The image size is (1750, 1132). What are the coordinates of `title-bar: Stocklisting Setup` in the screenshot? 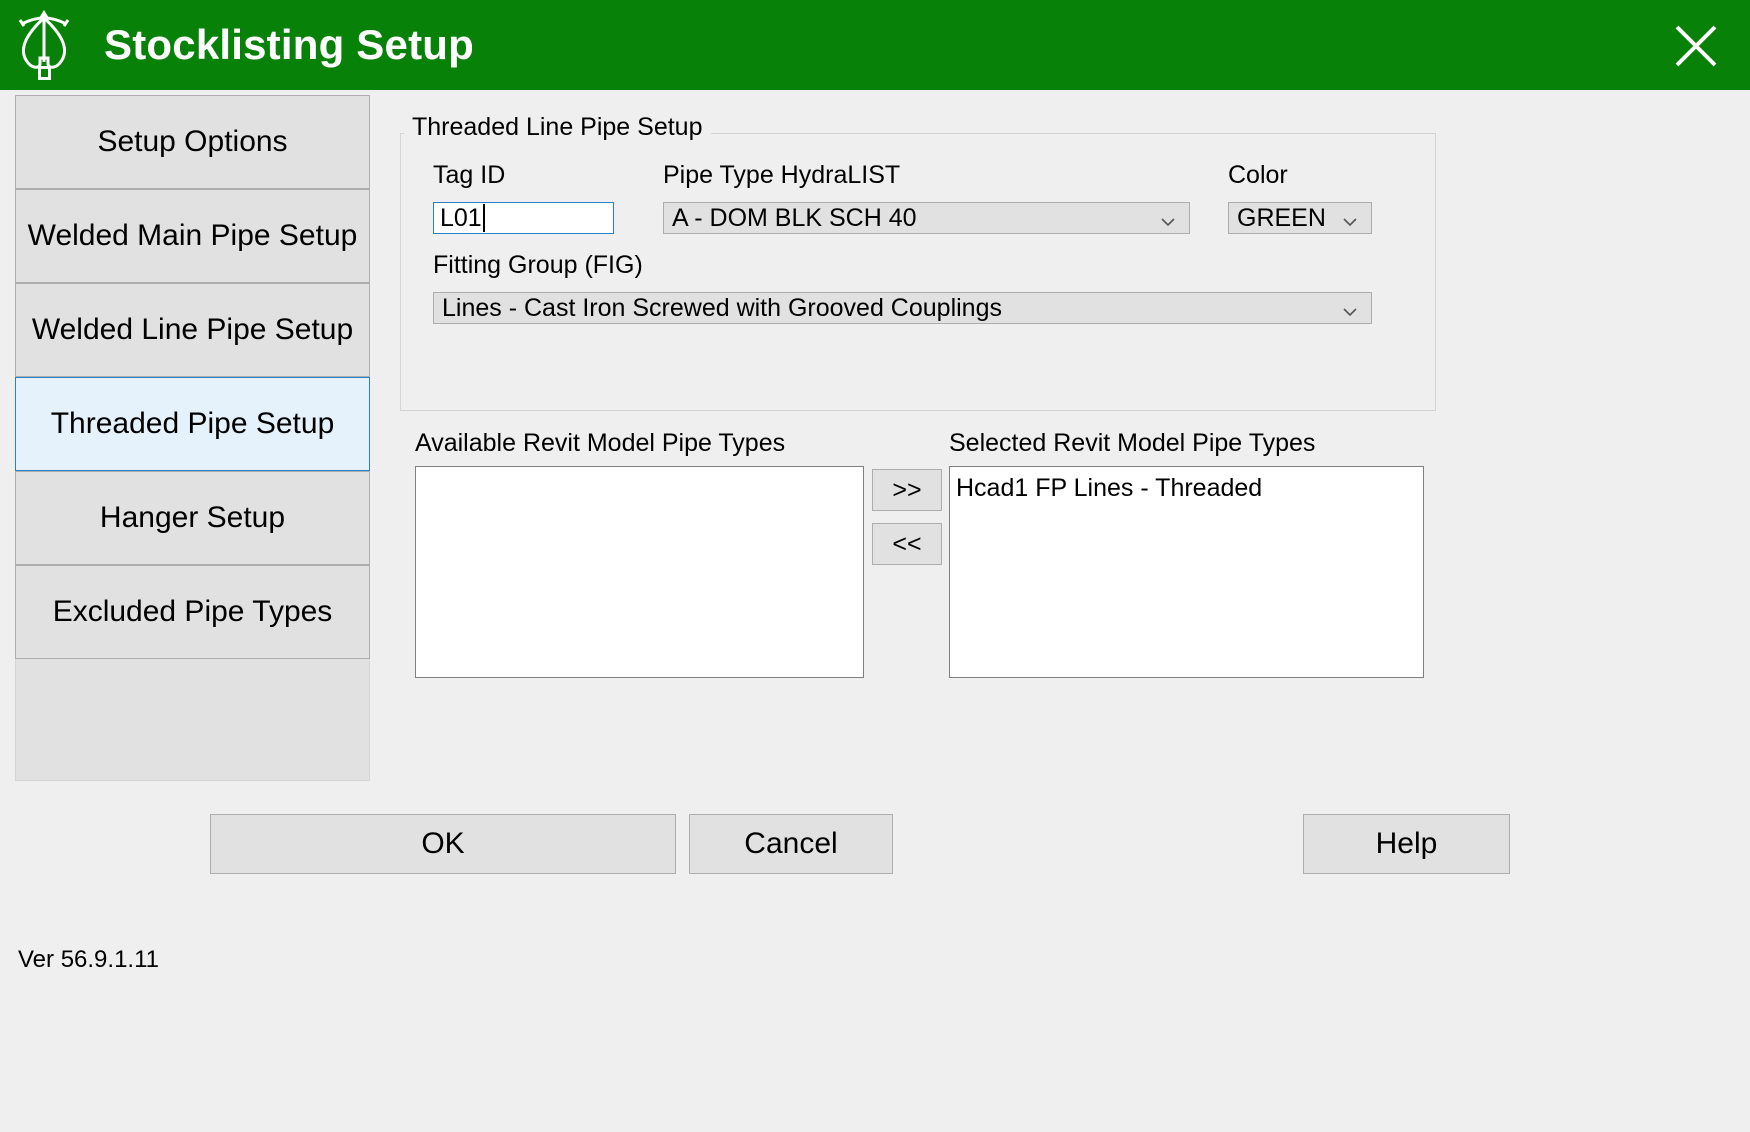 It's located at (875, 45).